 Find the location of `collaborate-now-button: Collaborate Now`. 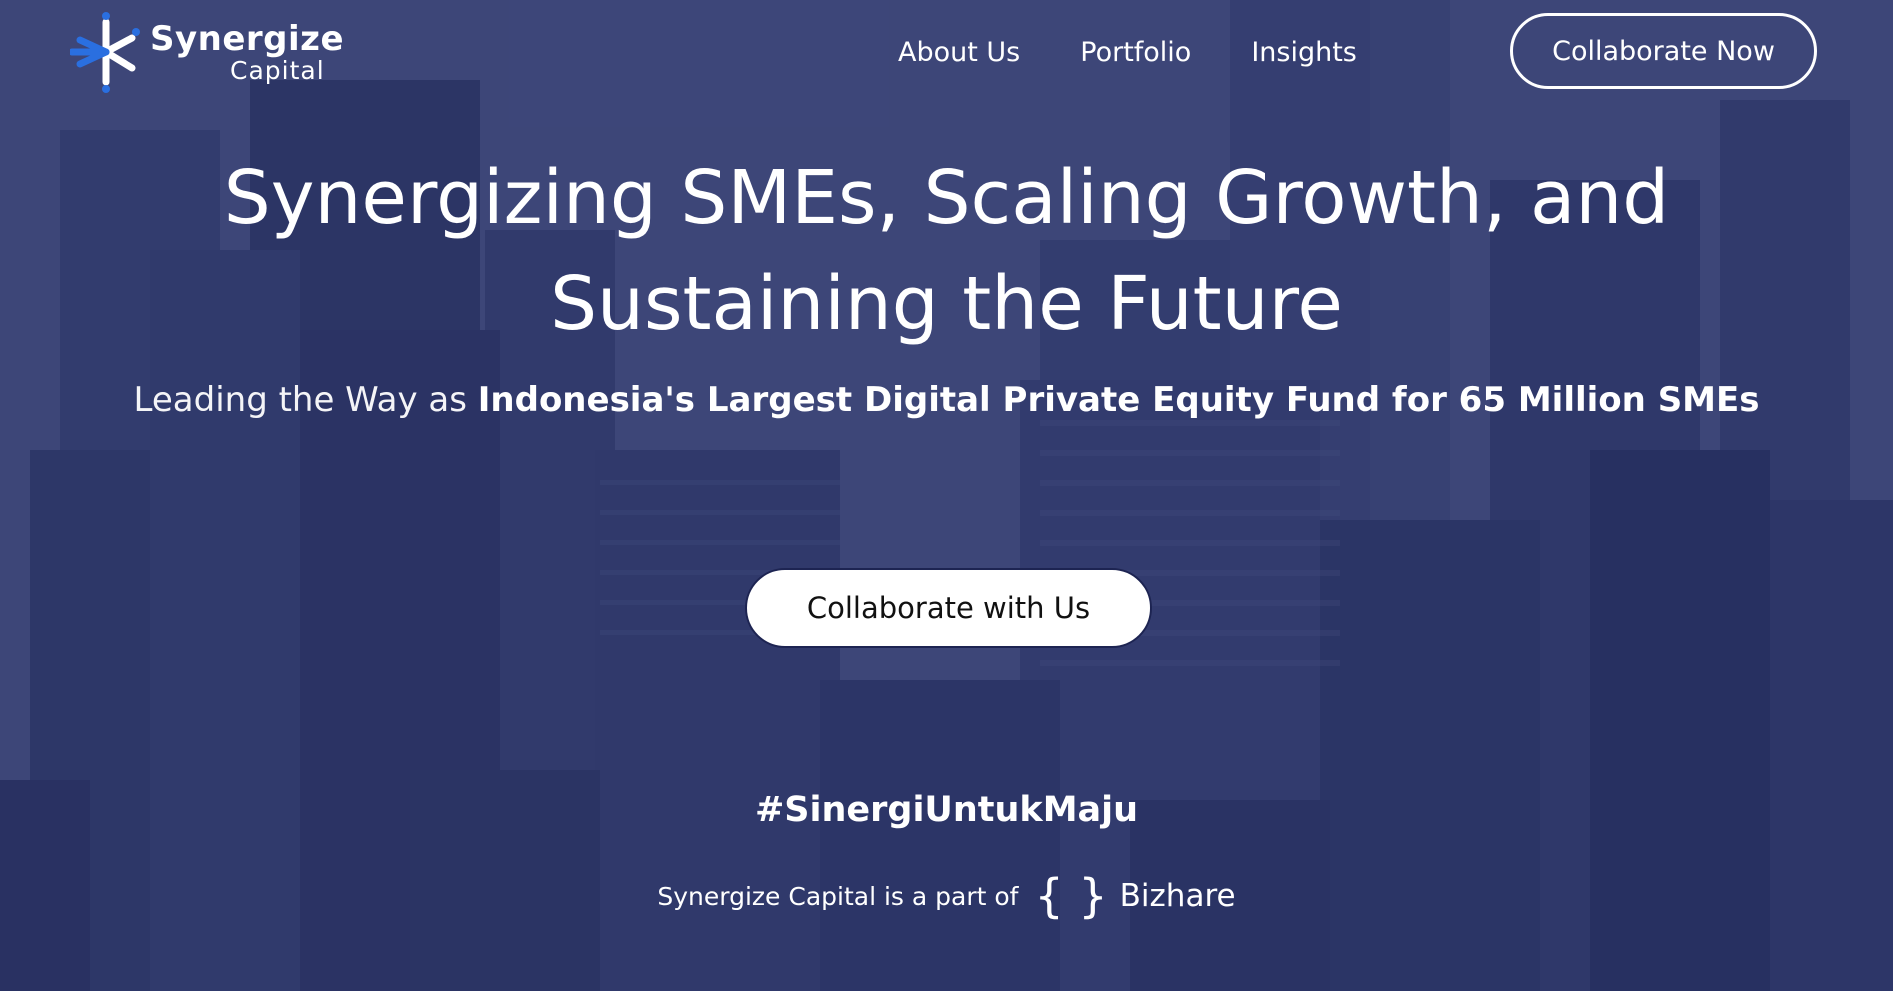

collaborate-now-button: Collaborate Now is located at coordinates (1663, 51).